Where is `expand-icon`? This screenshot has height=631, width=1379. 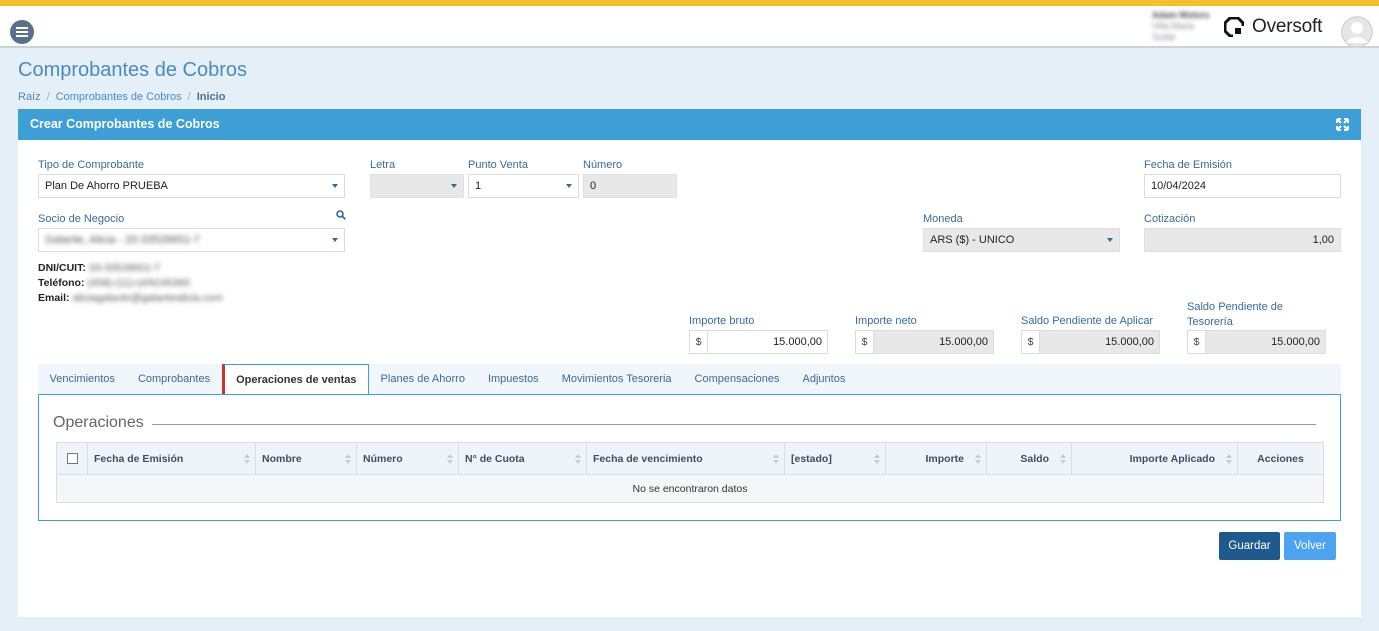
expand-icon is located at coordinates (1342, 124).